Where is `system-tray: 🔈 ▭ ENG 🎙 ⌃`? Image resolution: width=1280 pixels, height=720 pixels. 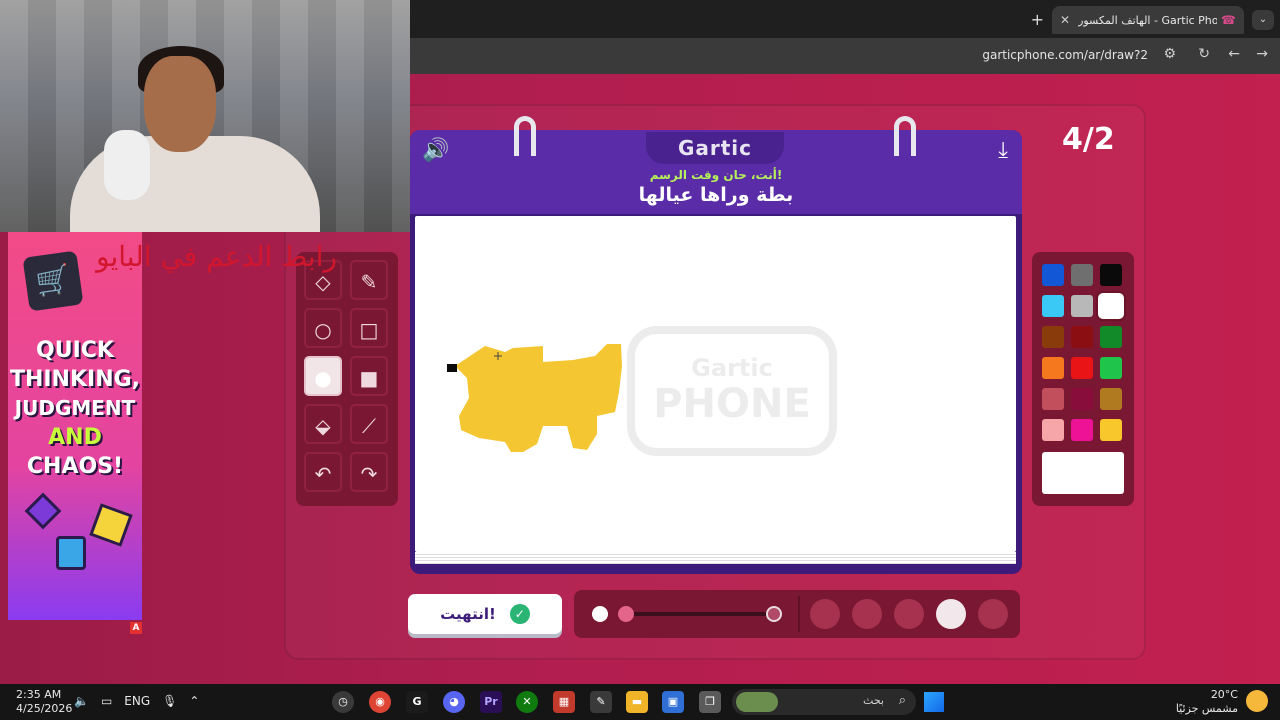
system-tray: 🔈 ▭ ENG 🎙 ⌃ is located at coordinates (136, 701).